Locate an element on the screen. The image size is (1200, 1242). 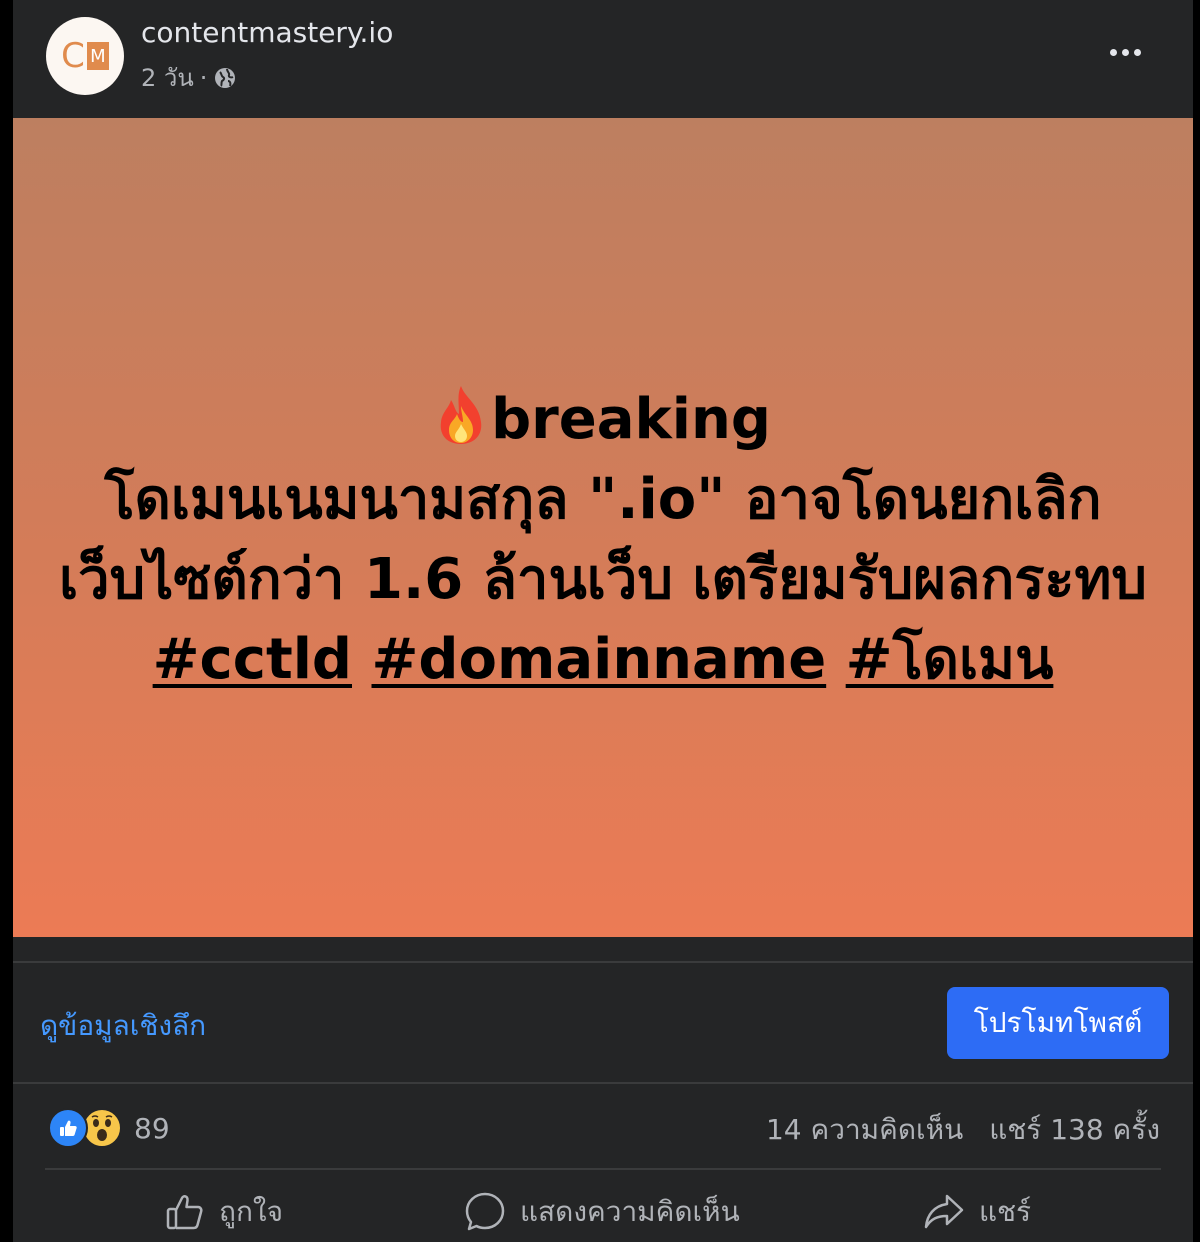
like-button: ถูกใจ is located at coordinates (224, 1212).